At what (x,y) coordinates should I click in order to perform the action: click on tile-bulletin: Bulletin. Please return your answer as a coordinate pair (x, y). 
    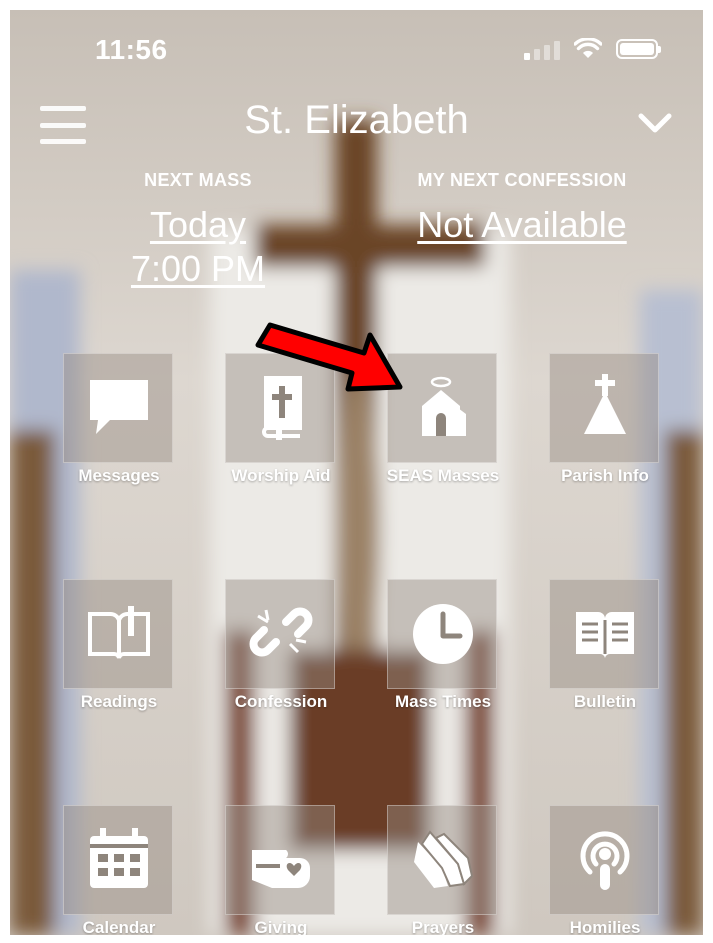
    Looking at the image, I should click on (604, 645).